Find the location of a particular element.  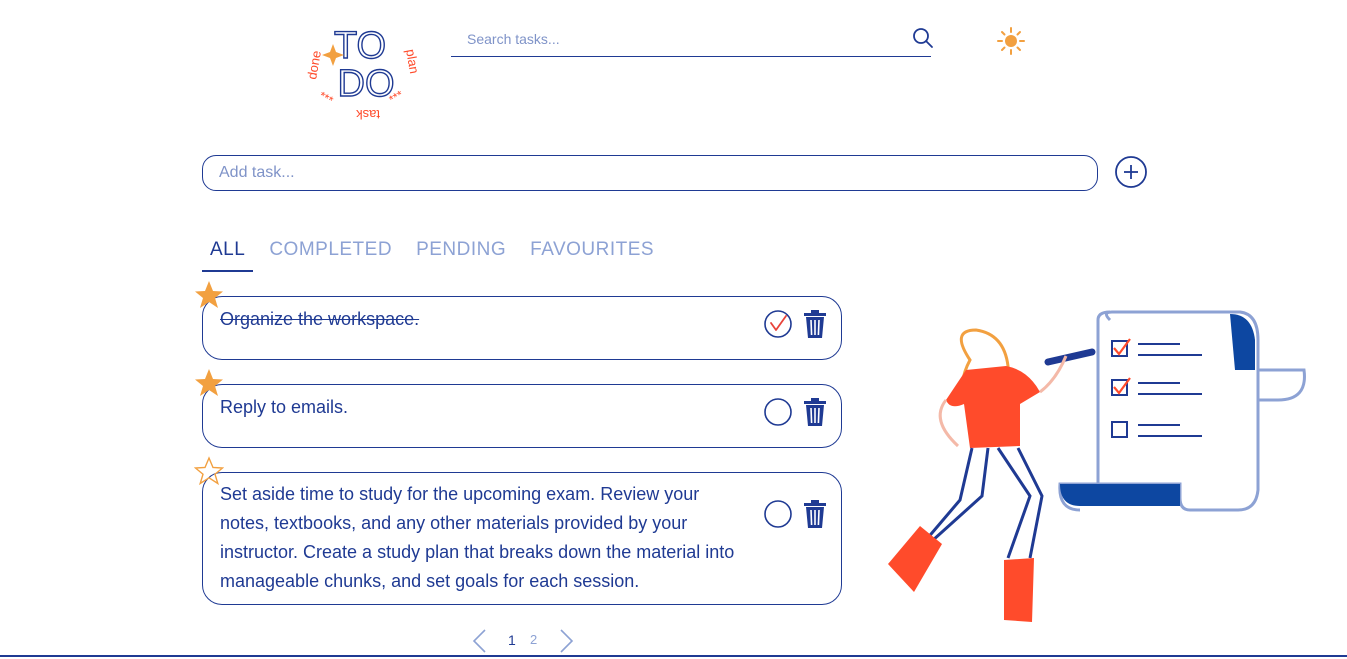

task-text: Organize the workspace. is located at coordinates (320, 319).